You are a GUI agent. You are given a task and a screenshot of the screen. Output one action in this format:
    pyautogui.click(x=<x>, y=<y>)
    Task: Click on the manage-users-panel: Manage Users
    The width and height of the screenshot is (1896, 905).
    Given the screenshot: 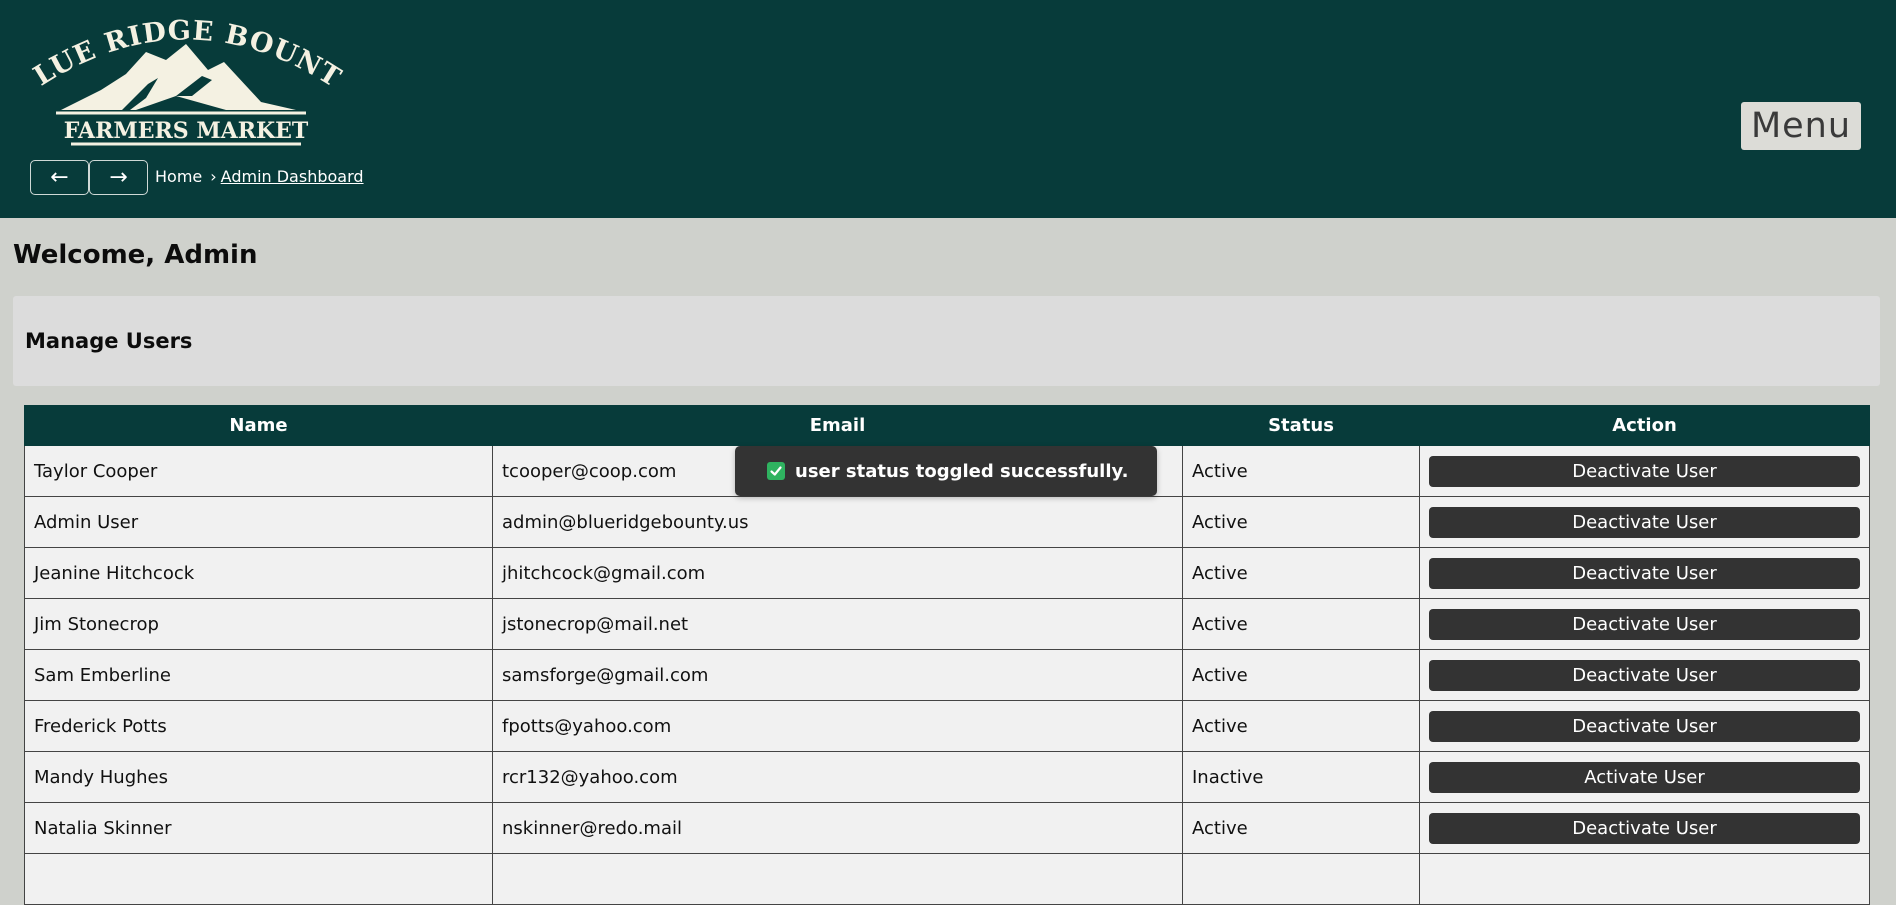 What is the action you would take?
    pyautogui.click(x=946, y=341)
    